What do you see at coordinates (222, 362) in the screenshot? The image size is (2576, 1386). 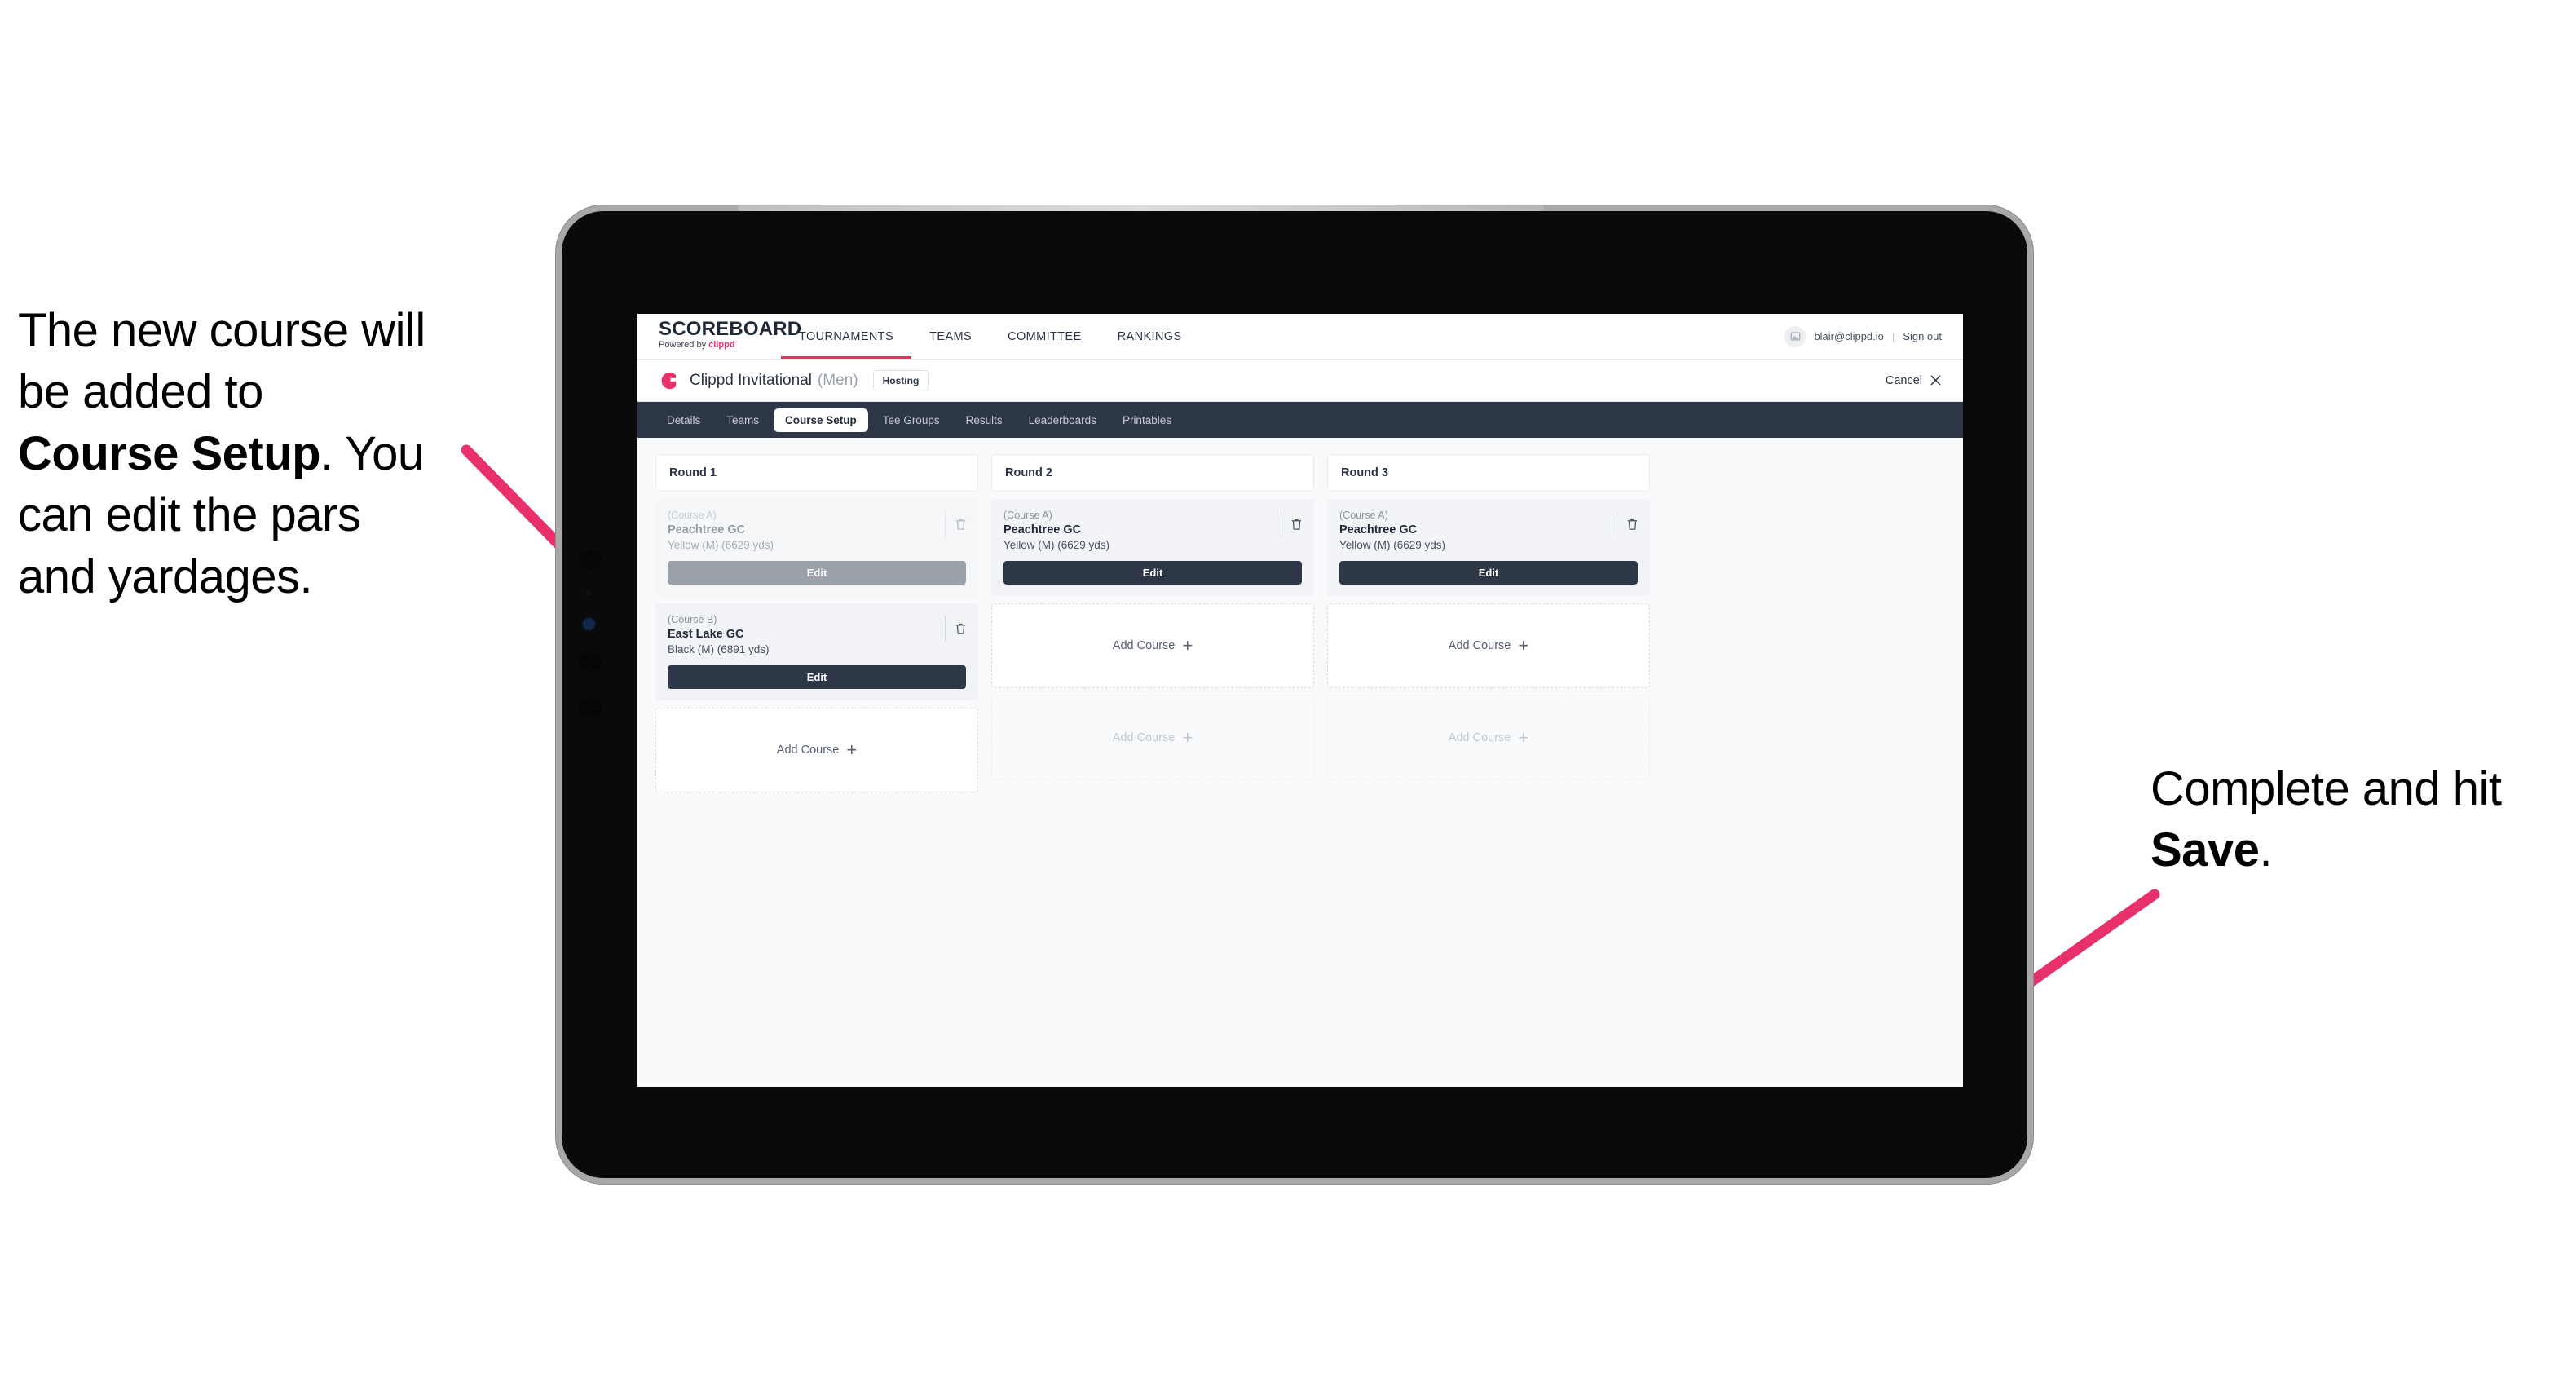 I see `annotation-left-text-a: The new course will be added to` at bounding box center [222, 362].